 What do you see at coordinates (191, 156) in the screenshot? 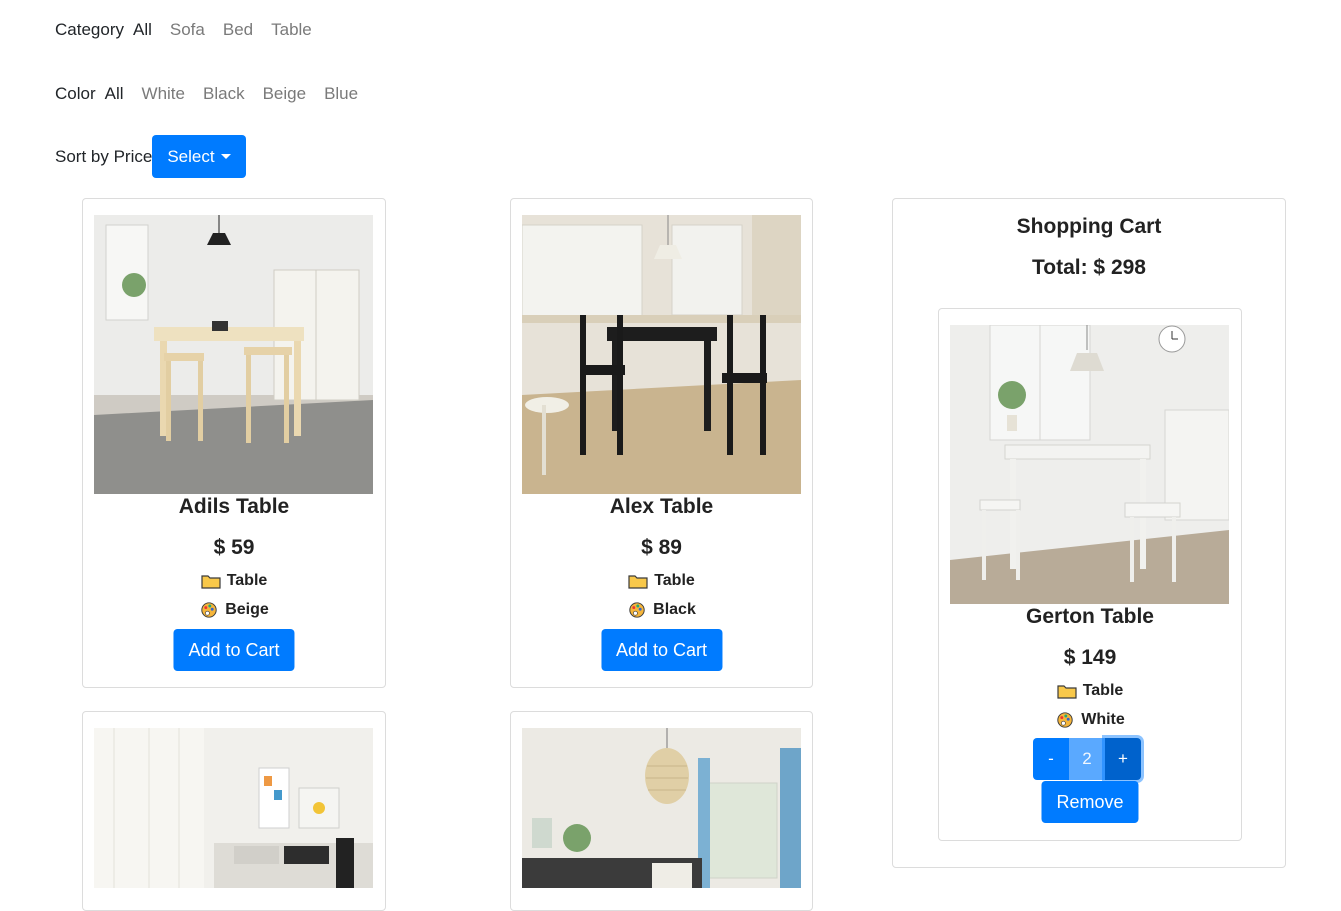
I see `sort-select-label: Select` at bounding box center [191, 156].